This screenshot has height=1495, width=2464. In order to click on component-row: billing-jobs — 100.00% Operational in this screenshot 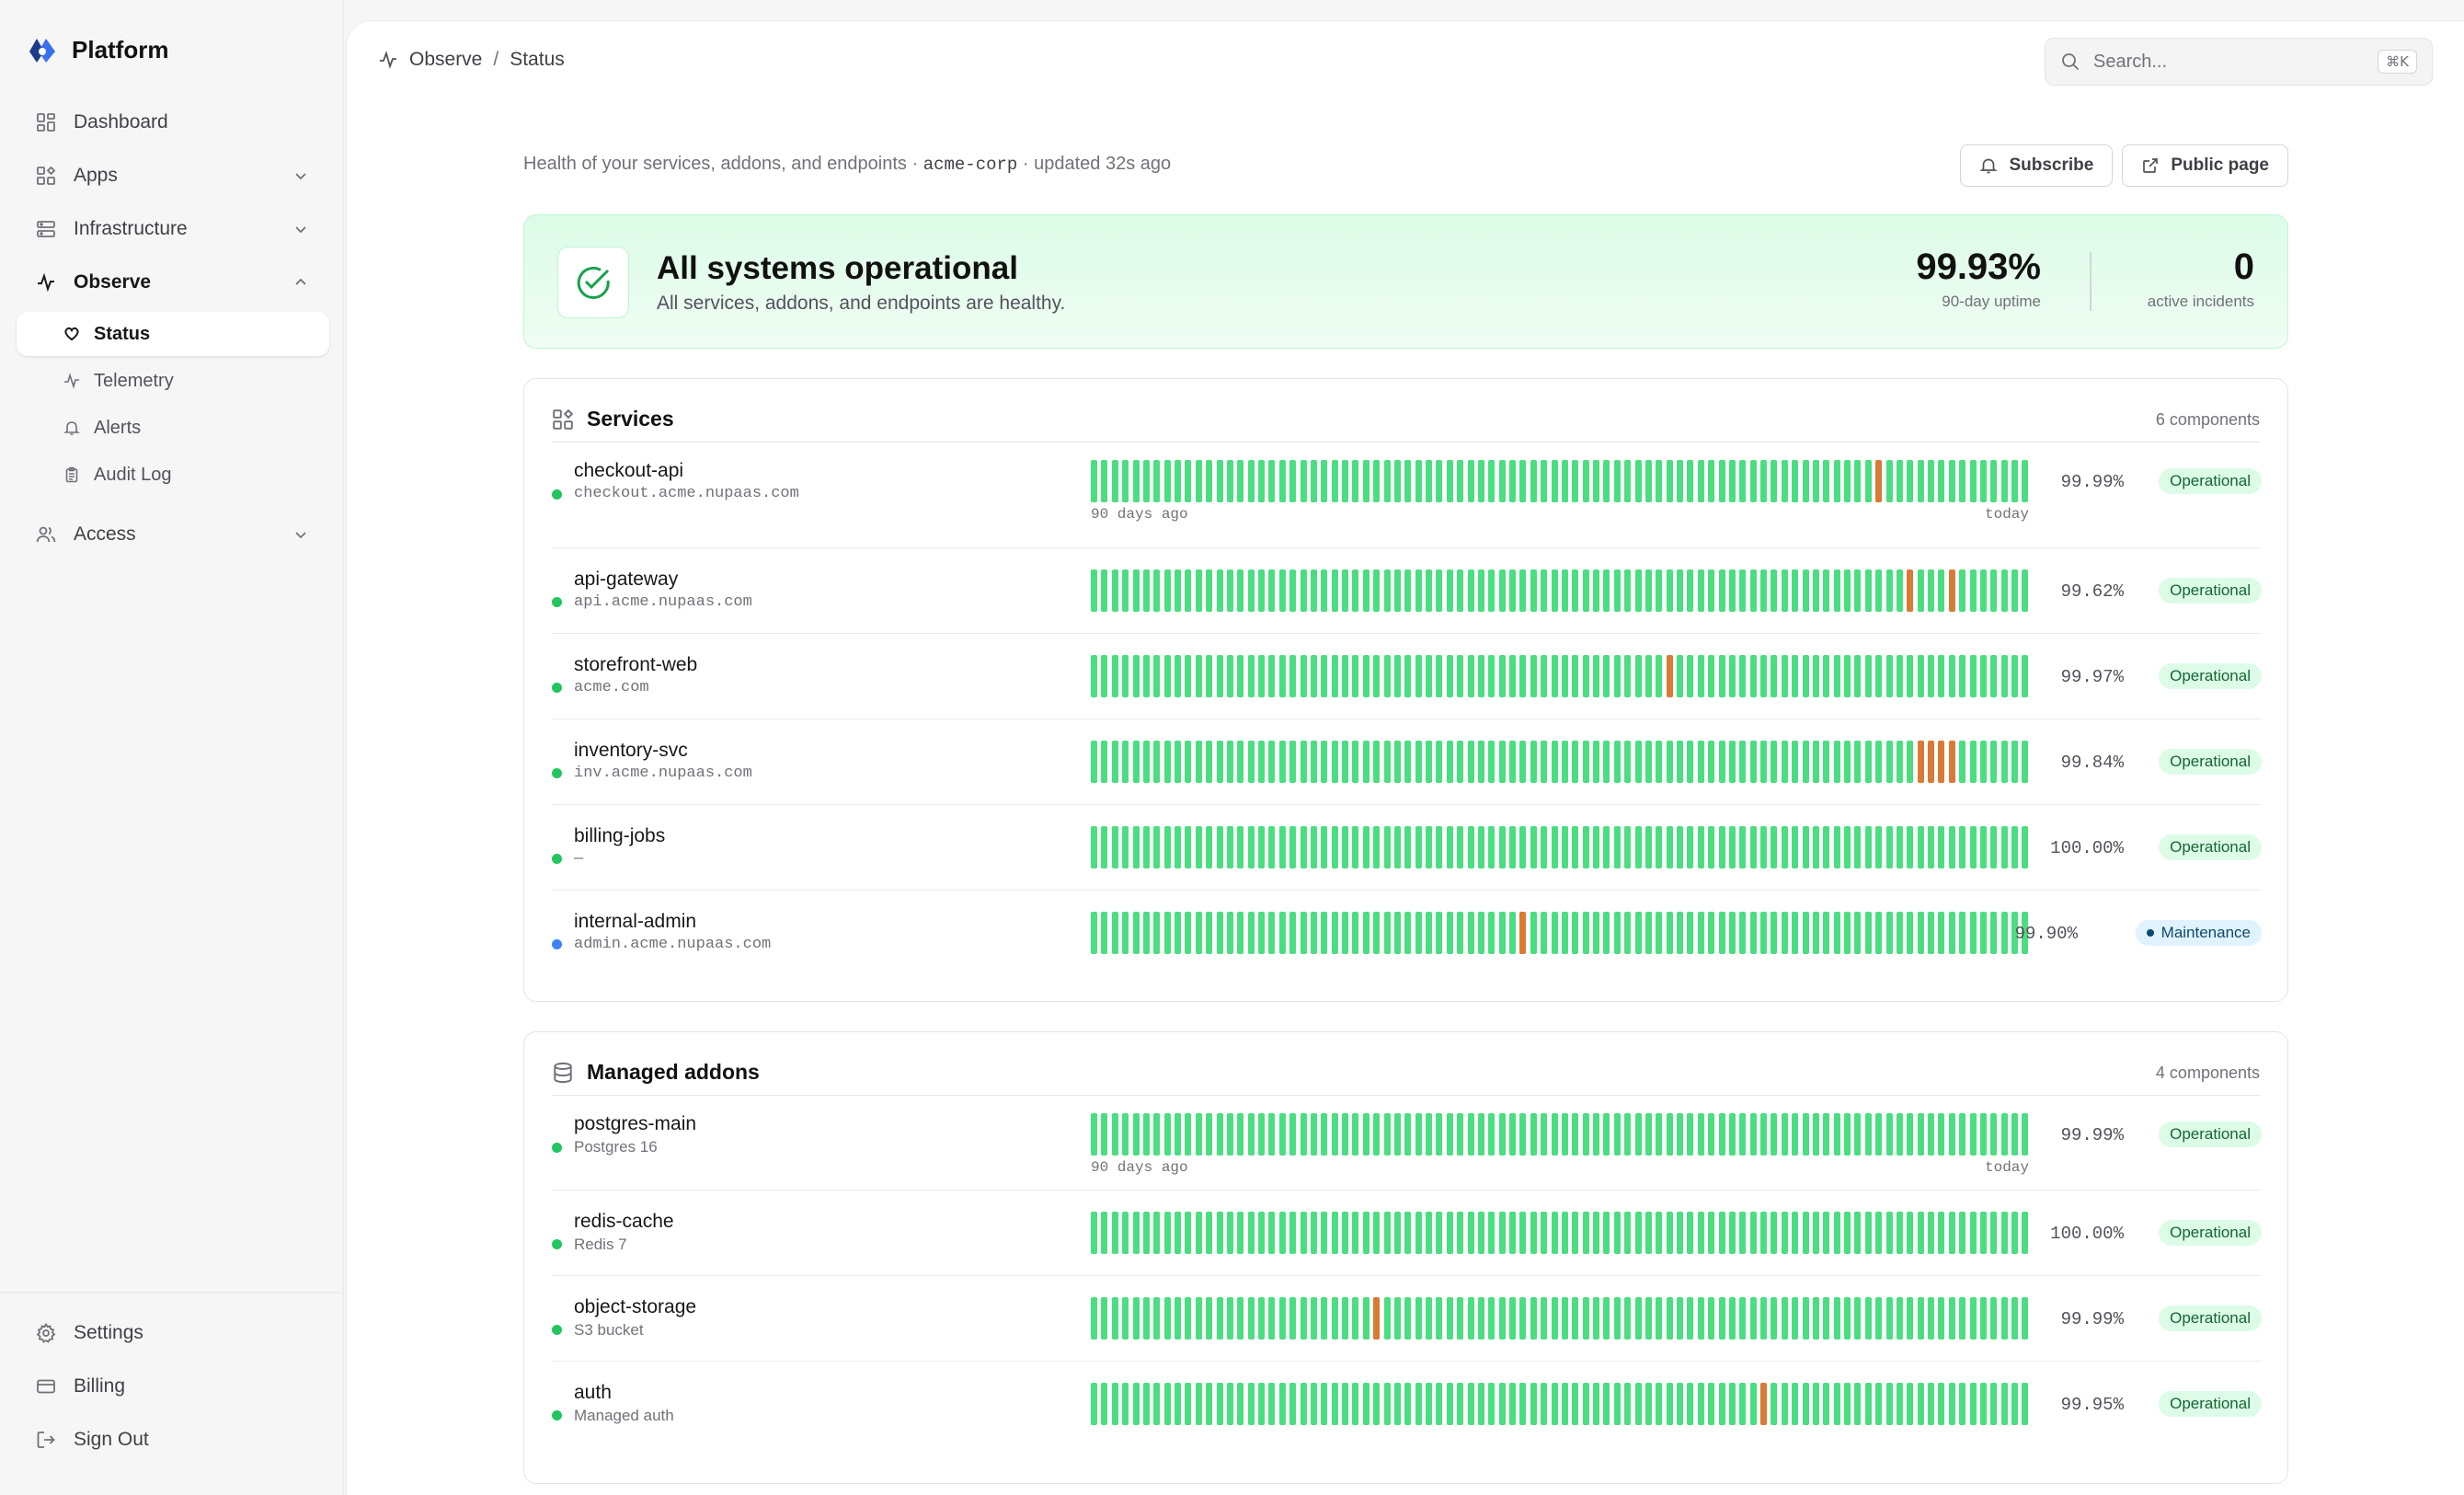, I will do `click(1407, 848)`.